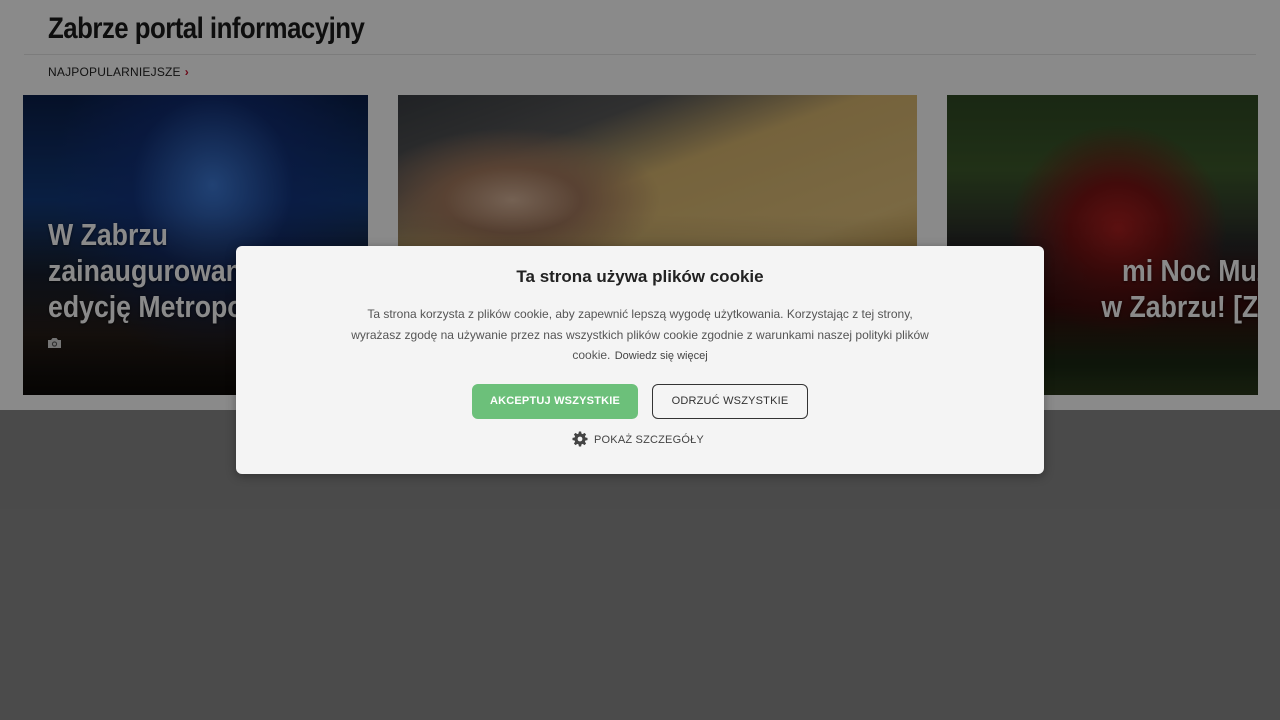 The image size is (1280, 720). What do you see at coordinates (661, 356) in the screenshot?
I see `learn-more-link: Dowiedz się więcej` at bounding box center [661, 356].